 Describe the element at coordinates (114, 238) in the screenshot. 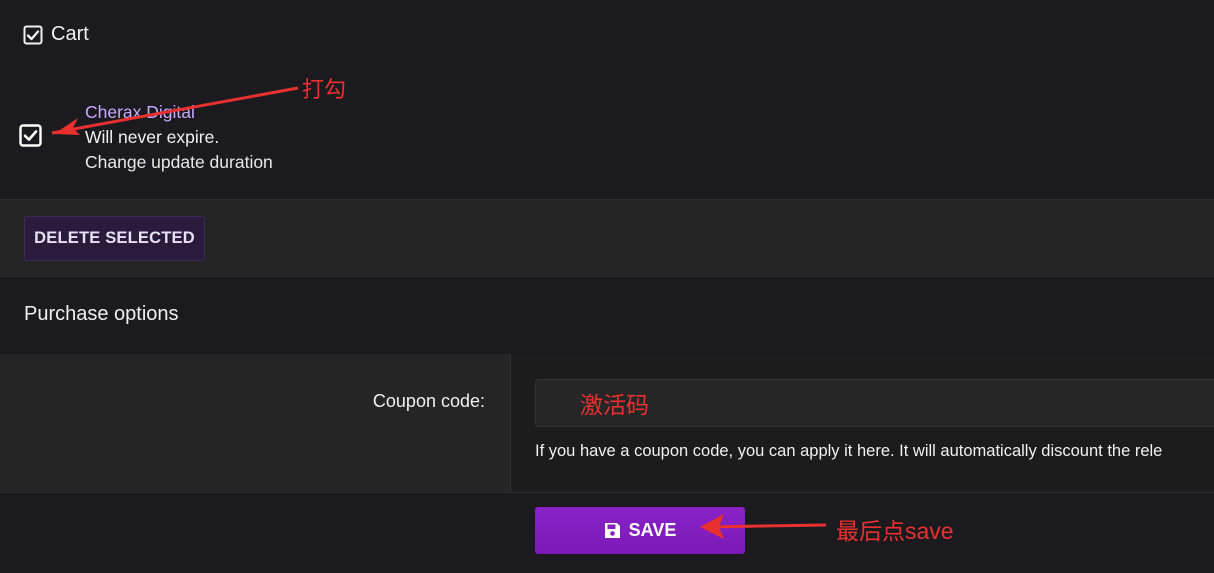

I see `delete-selected-button: DELETE SELECTED` at that location.